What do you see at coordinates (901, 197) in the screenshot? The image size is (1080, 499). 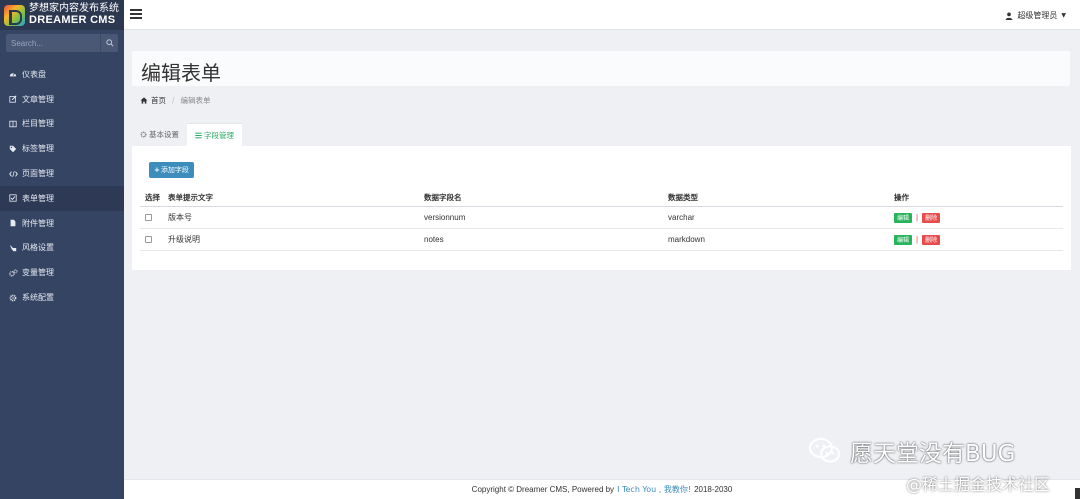 I see `col-header-actions: 操作` at bounding box center [901, 197].